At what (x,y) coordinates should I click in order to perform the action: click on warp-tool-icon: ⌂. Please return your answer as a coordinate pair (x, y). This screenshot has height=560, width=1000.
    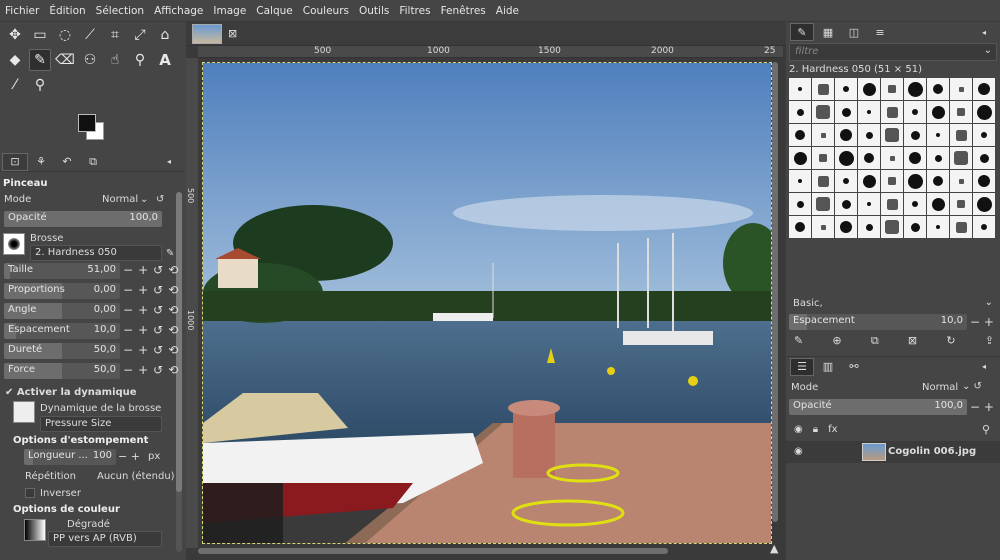
    Looking at the image, I should click on (165, 35).